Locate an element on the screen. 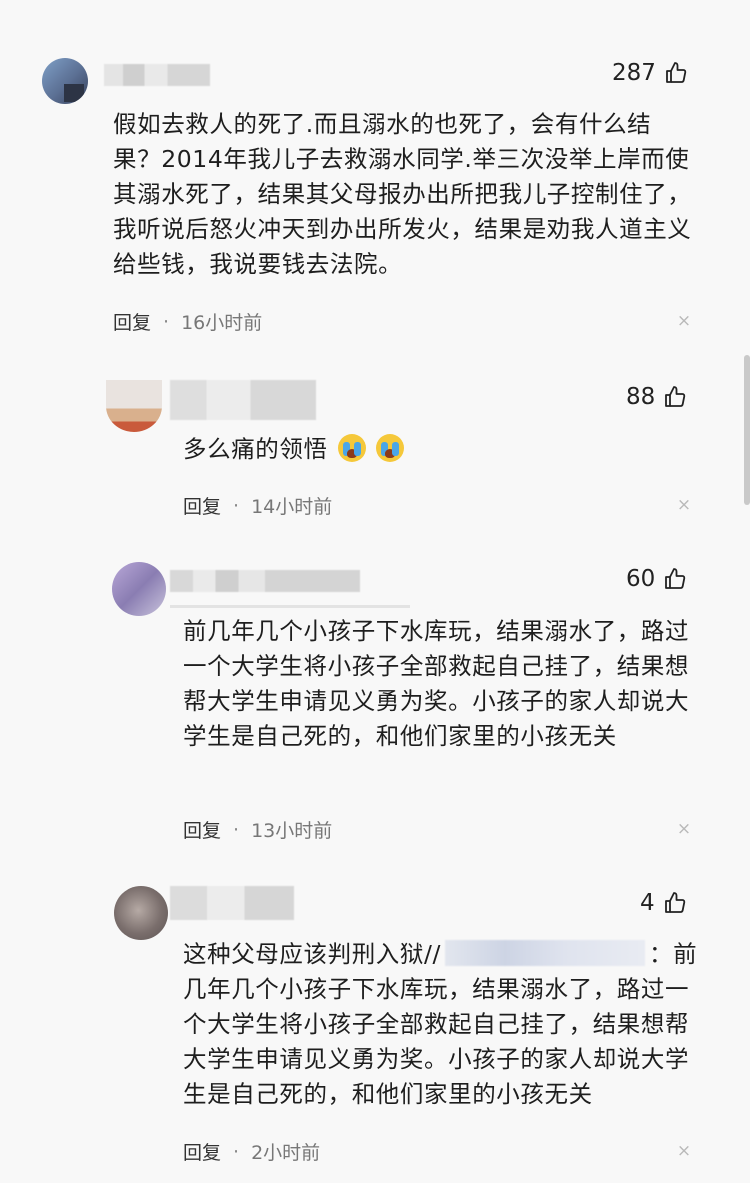  scrollbar is located at coordinates (747, 430).